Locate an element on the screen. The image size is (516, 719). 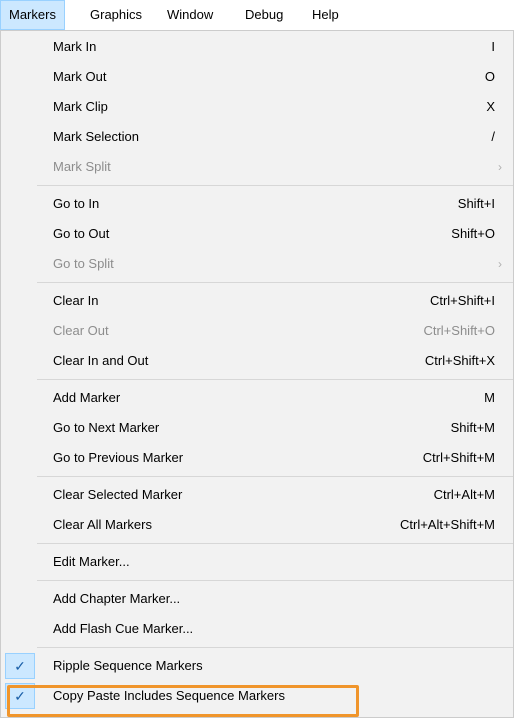
menu-item-shortcut: Shift+O is located at coordinates (473, 233).